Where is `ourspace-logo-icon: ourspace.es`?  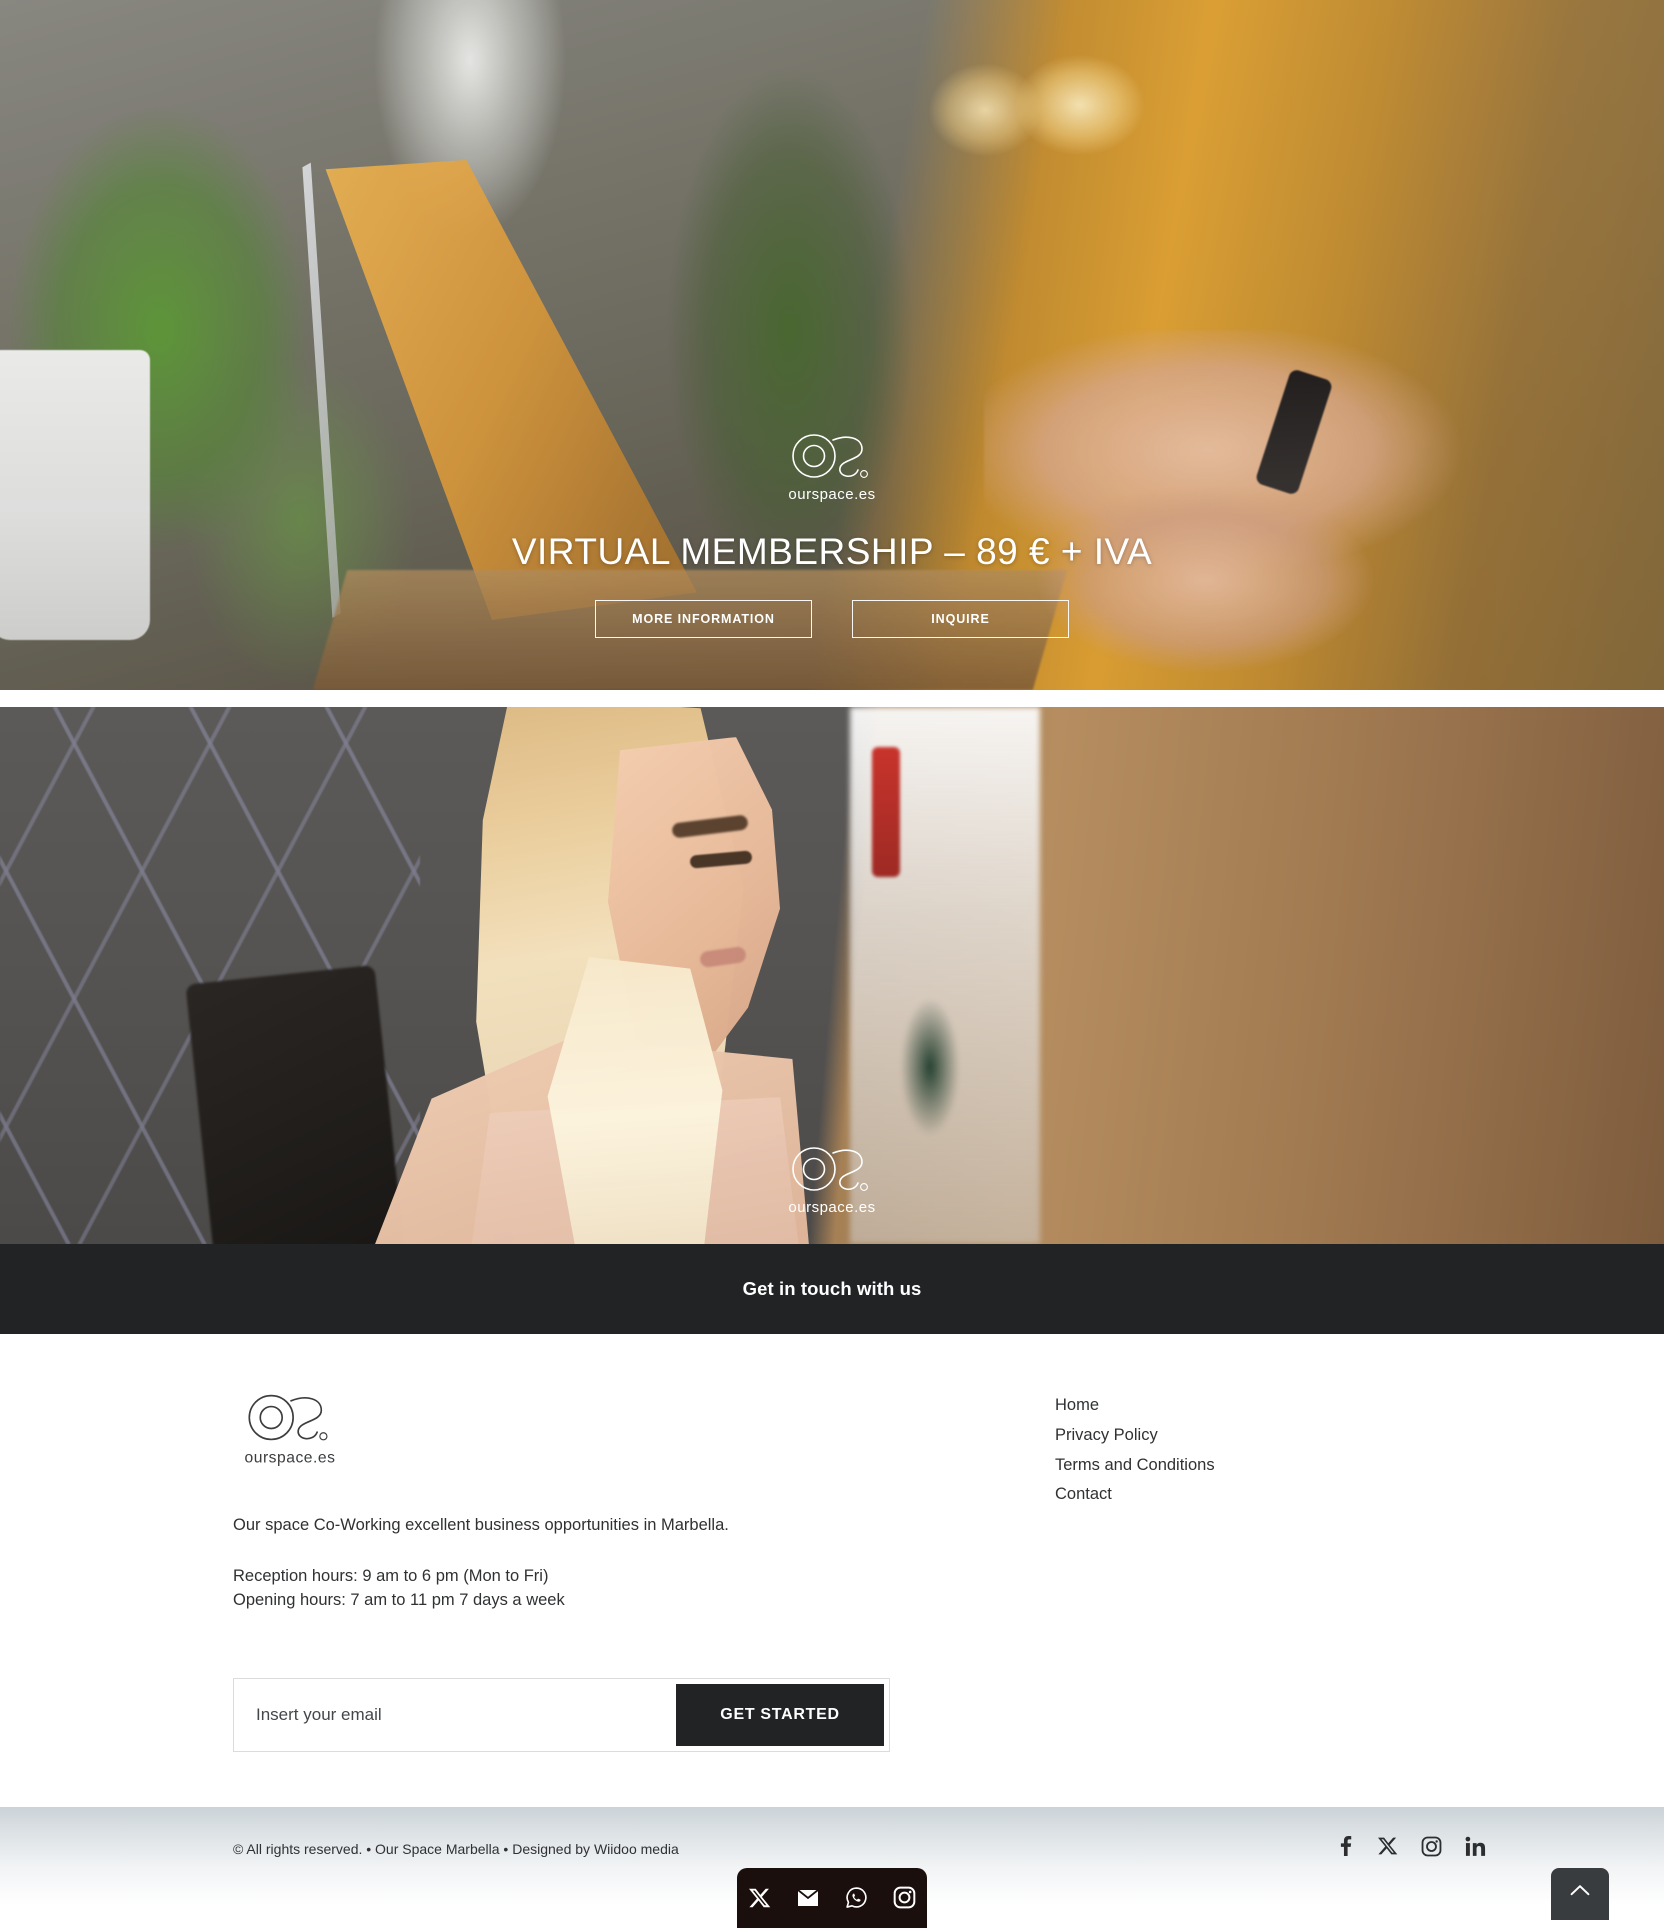 ourspace-logo-icon: ourspace.es is located at coordinates (832, 467).